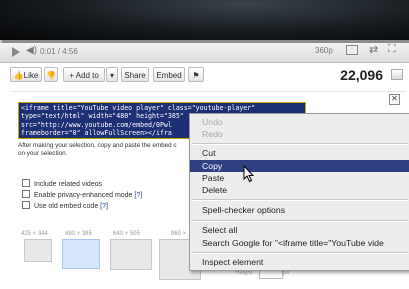 This screenshot has height=289, width=409. What do you see at coordinates (299, 122) in the screenshot?
I see `menu-item-undo: Undo` at bounding box center [299, 122].